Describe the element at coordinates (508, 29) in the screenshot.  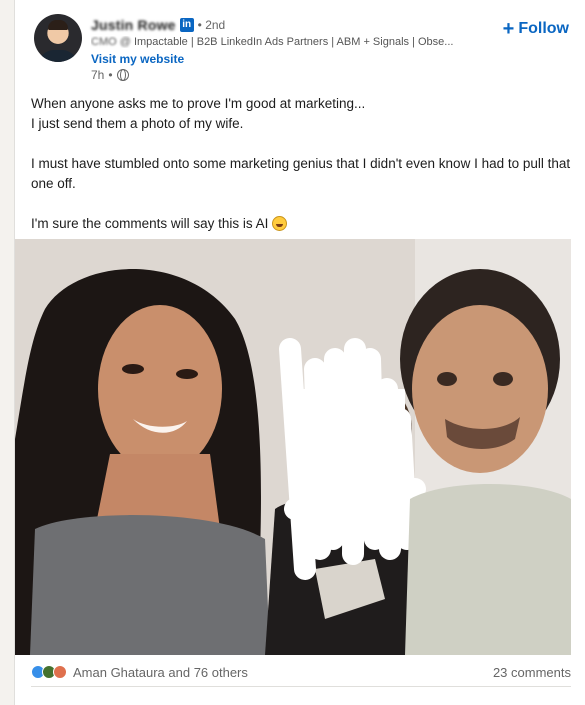
I see `plus-icon: +` at that location.